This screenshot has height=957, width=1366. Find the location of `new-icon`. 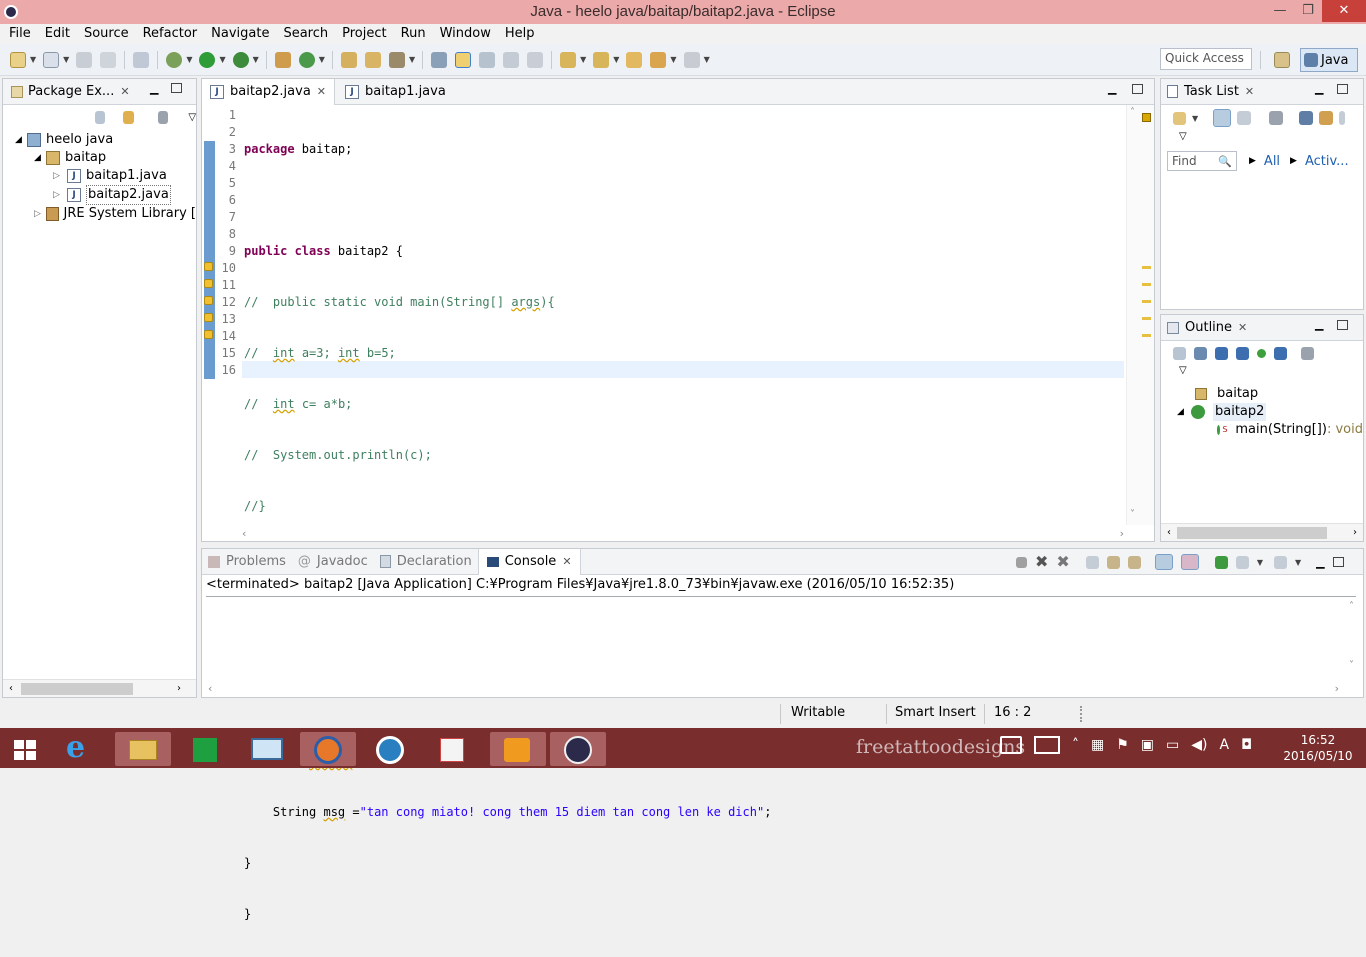

new-icon is located at coordinates (18, 59).